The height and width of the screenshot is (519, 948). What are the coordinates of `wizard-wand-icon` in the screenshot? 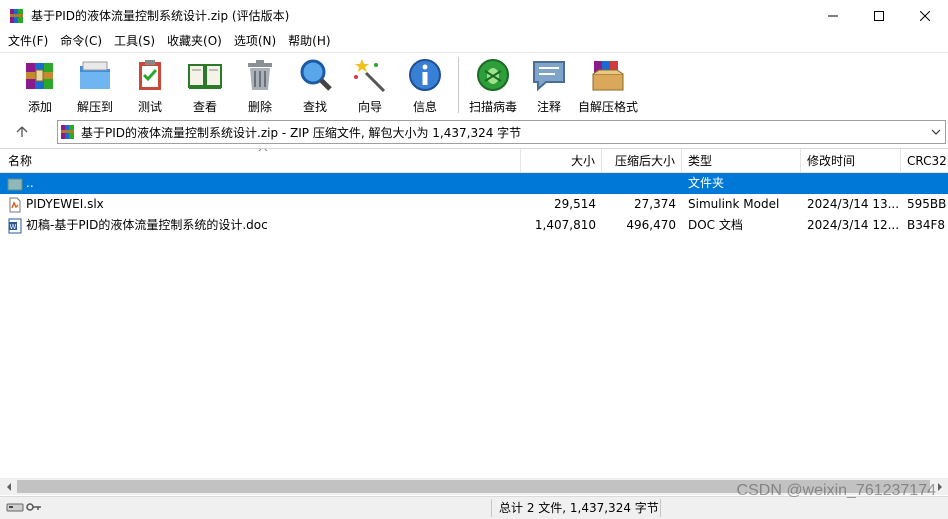 It's located at (370, 76).